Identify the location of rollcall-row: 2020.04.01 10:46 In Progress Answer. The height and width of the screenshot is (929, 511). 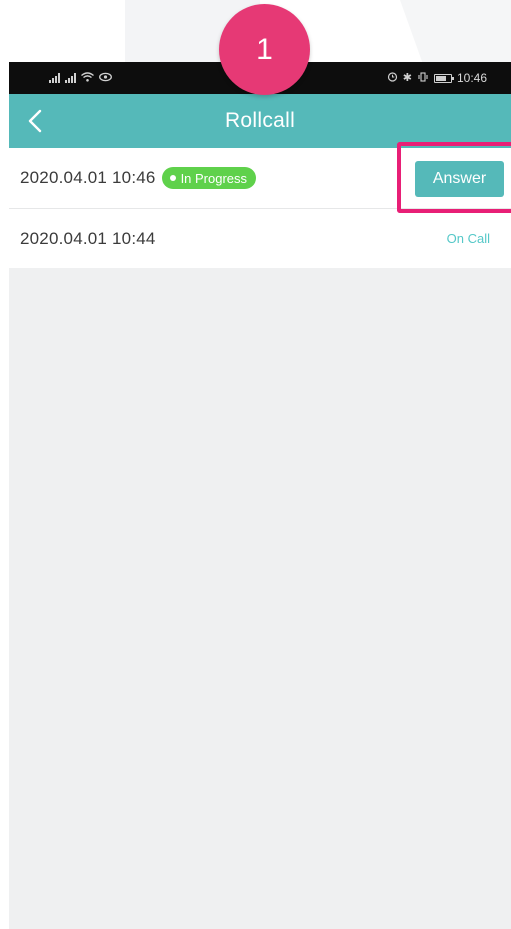
(260, 178).